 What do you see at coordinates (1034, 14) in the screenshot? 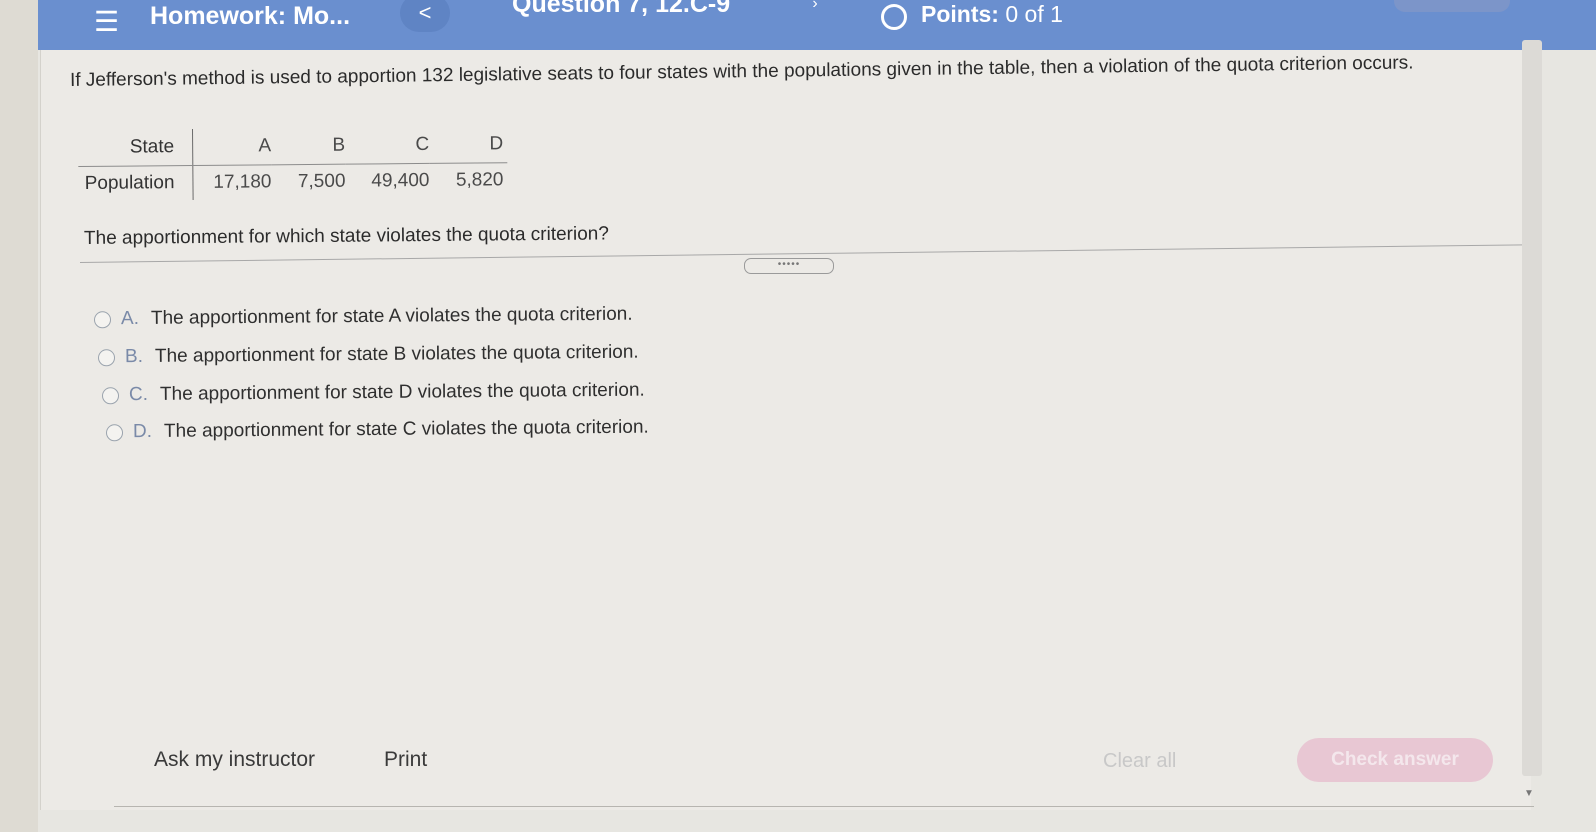
I see `points-value: 0 of 1` at bounding box center [1034, 14].